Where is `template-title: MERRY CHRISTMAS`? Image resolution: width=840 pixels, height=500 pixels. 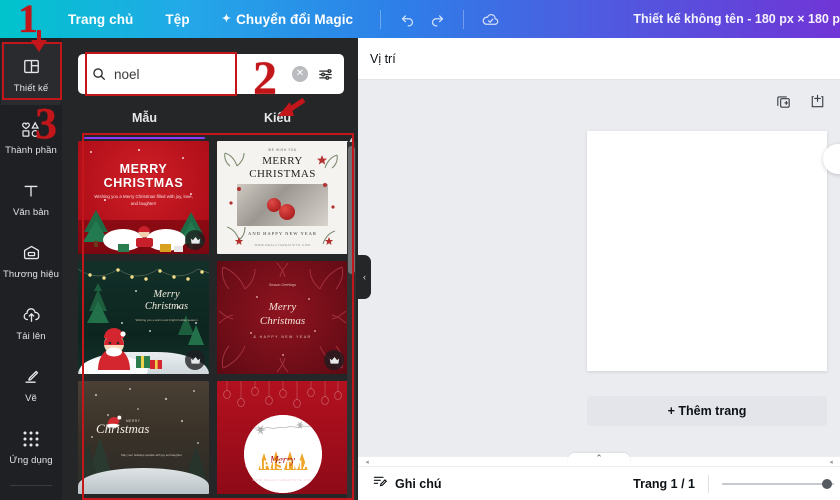 template-title: MERRY CHRISTMAS is located at coordinates (143, 176).